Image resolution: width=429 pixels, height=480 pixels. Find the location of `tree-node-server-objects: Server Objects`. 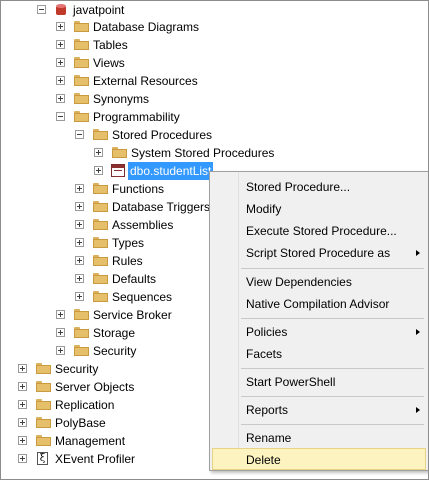

tree-node-server-objects: Server Objects is located at coordinates (101, 387).